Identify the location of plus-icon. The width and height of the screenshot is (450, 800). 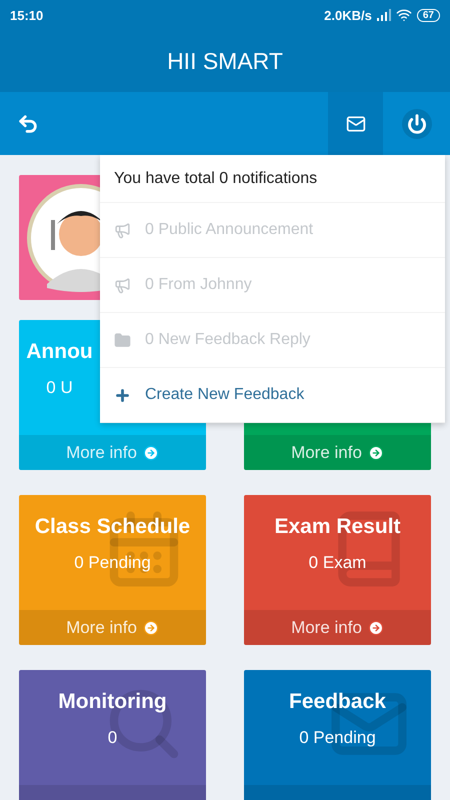
(122, 395).